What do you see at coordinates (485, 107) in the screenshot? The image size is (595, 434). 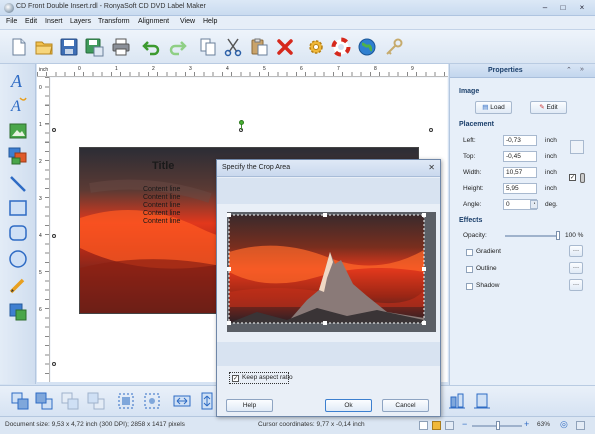 I see `load-icon: ▤` at bounding box center [485, 107].